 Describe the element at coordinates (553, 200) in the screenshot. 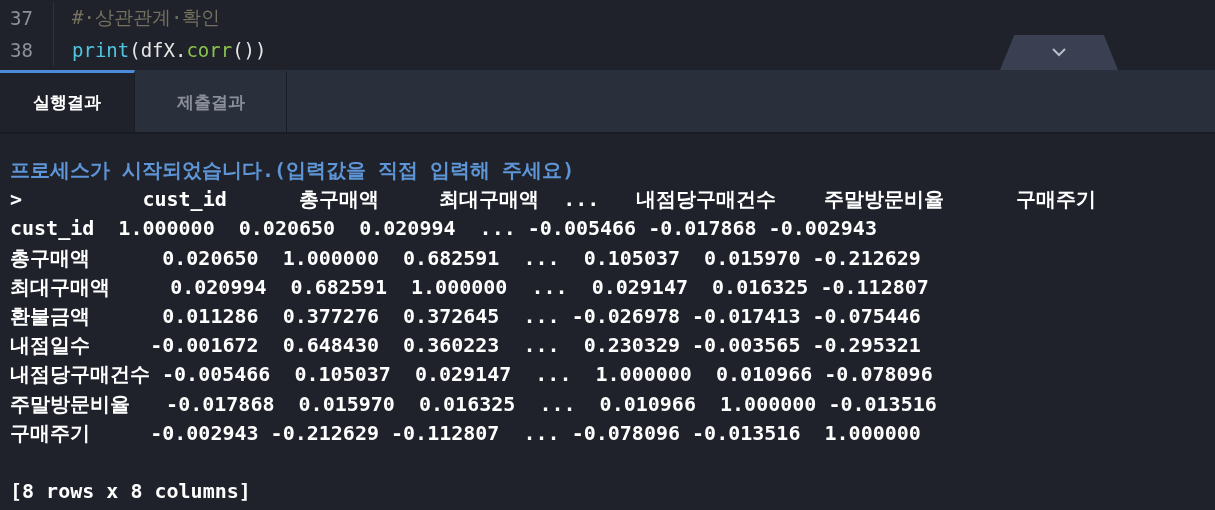

I see `output-line: > cust_id 총구매액 최대구매액 ... 내점당구매건수 주말방문비율 구매주기` at that location.